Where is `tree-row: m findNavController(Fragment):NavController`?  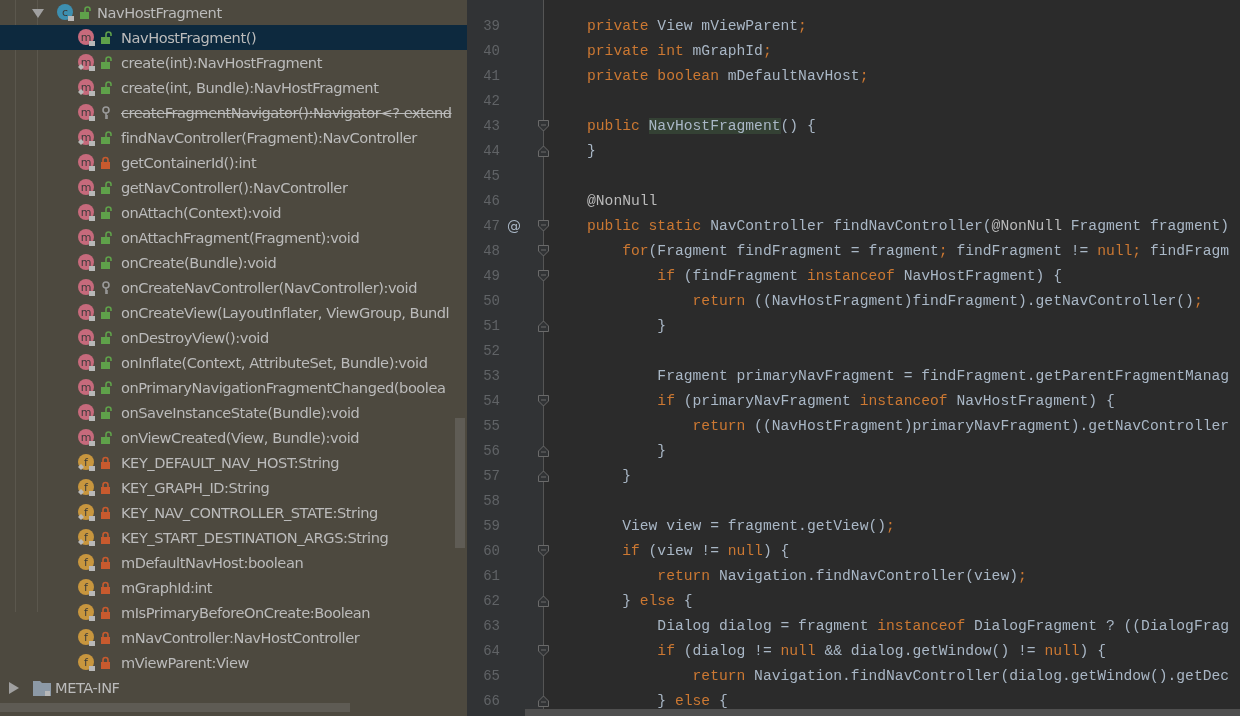 tree-row: m findNavController(Fragment):NavController is located at coordinates (233, 137).